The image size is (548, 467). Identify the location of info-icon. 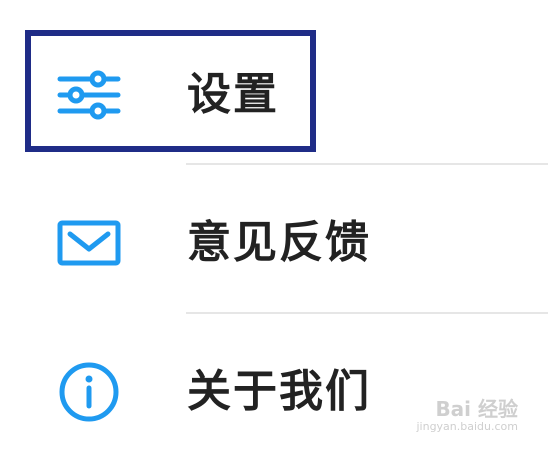
(89, 392).